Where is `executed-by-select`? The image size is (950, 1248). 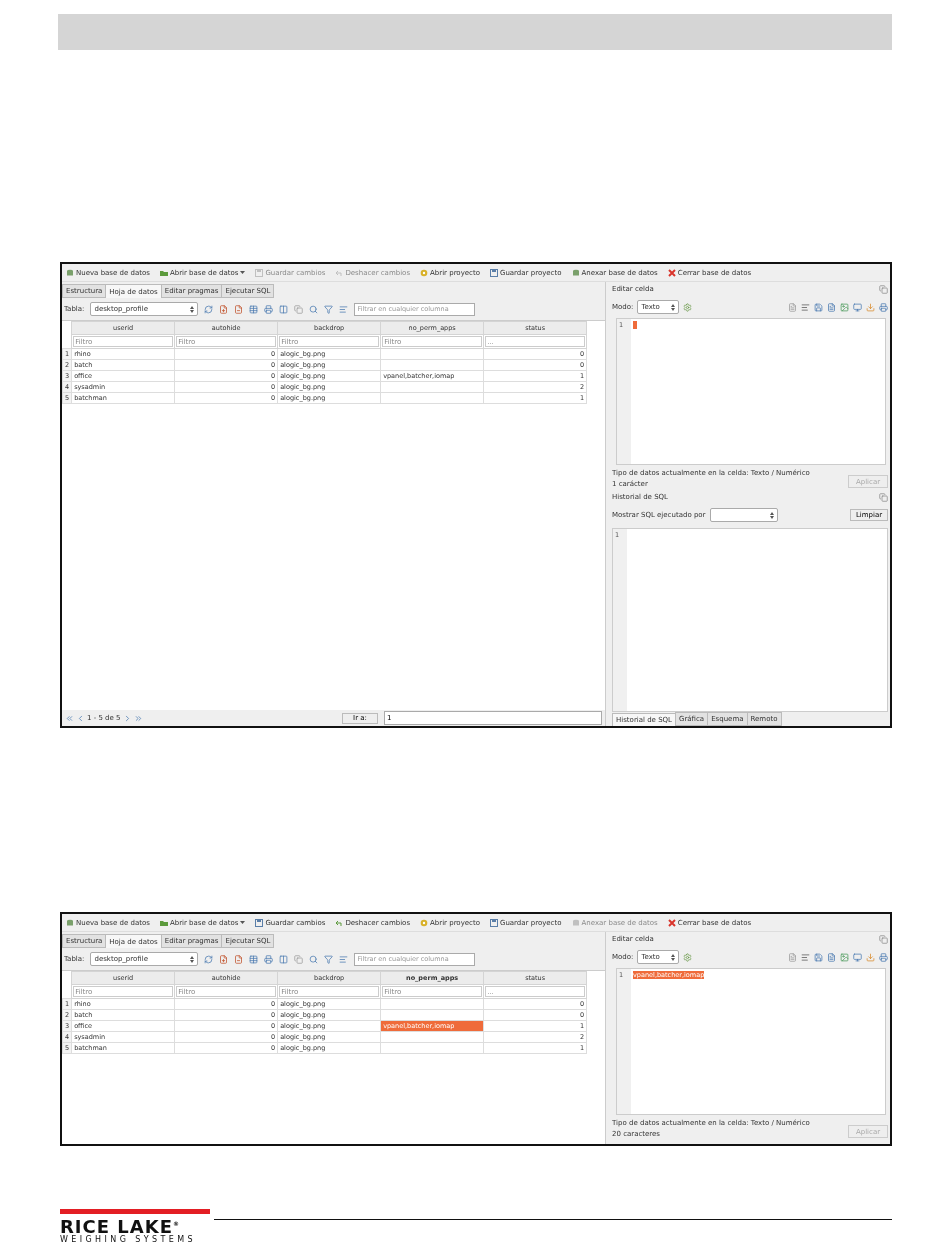
executed-by-select is located at coordinates (743, 515).